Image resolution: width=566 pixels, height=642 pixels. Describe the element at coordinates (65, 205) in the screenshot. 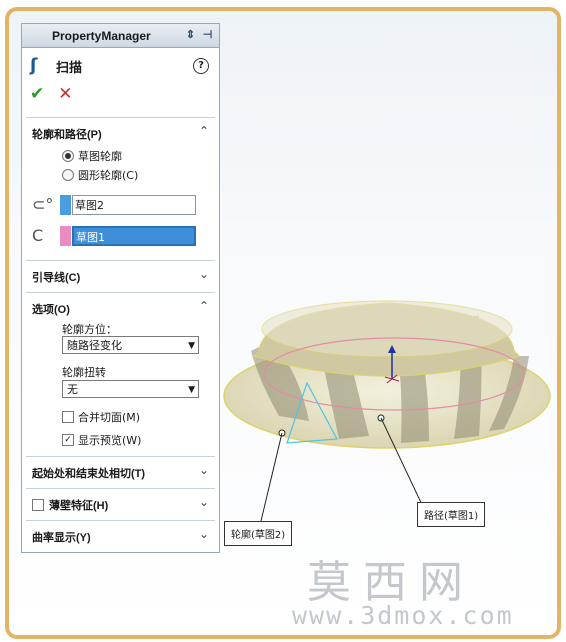

I see `profile-color-swatch` at that location.